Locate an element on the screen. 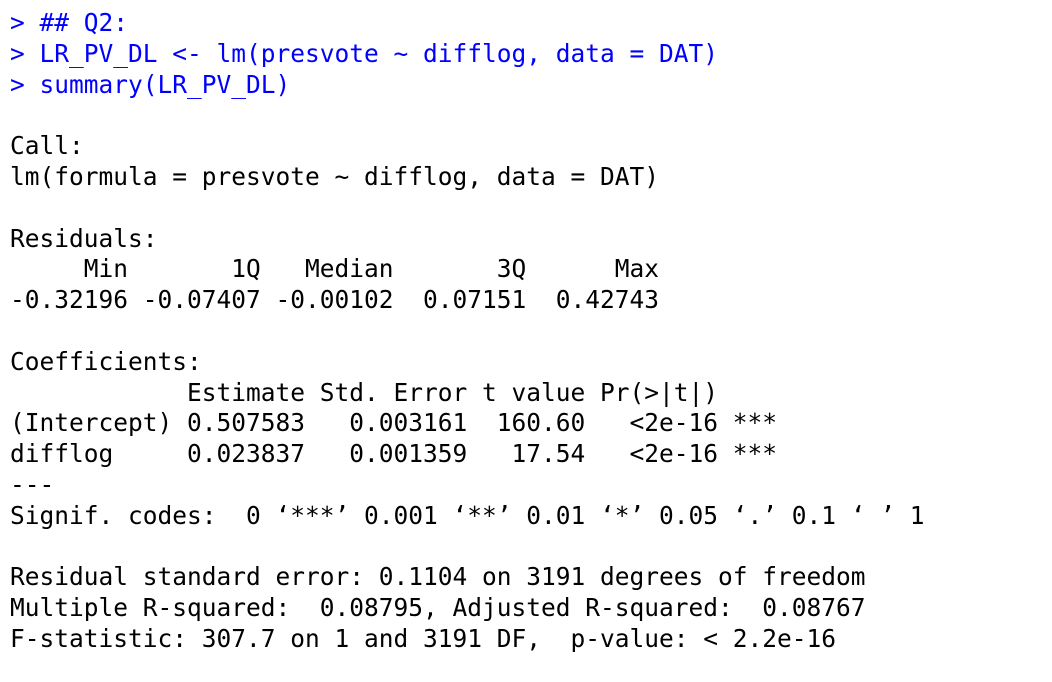 The image size is (1052, 682). console-command-line: > ## Q2: is located at coordinates (69, 22).